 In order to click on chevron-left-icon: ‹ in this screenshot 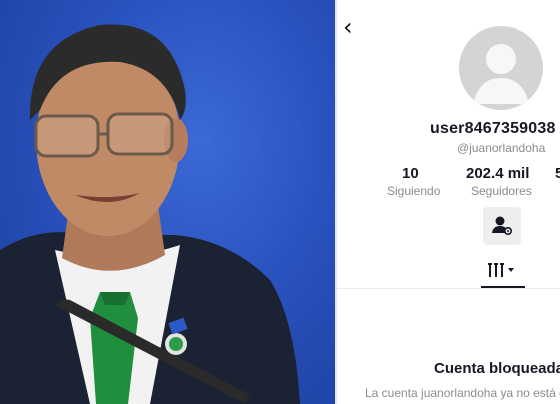, I will do `click(348, 27)`.